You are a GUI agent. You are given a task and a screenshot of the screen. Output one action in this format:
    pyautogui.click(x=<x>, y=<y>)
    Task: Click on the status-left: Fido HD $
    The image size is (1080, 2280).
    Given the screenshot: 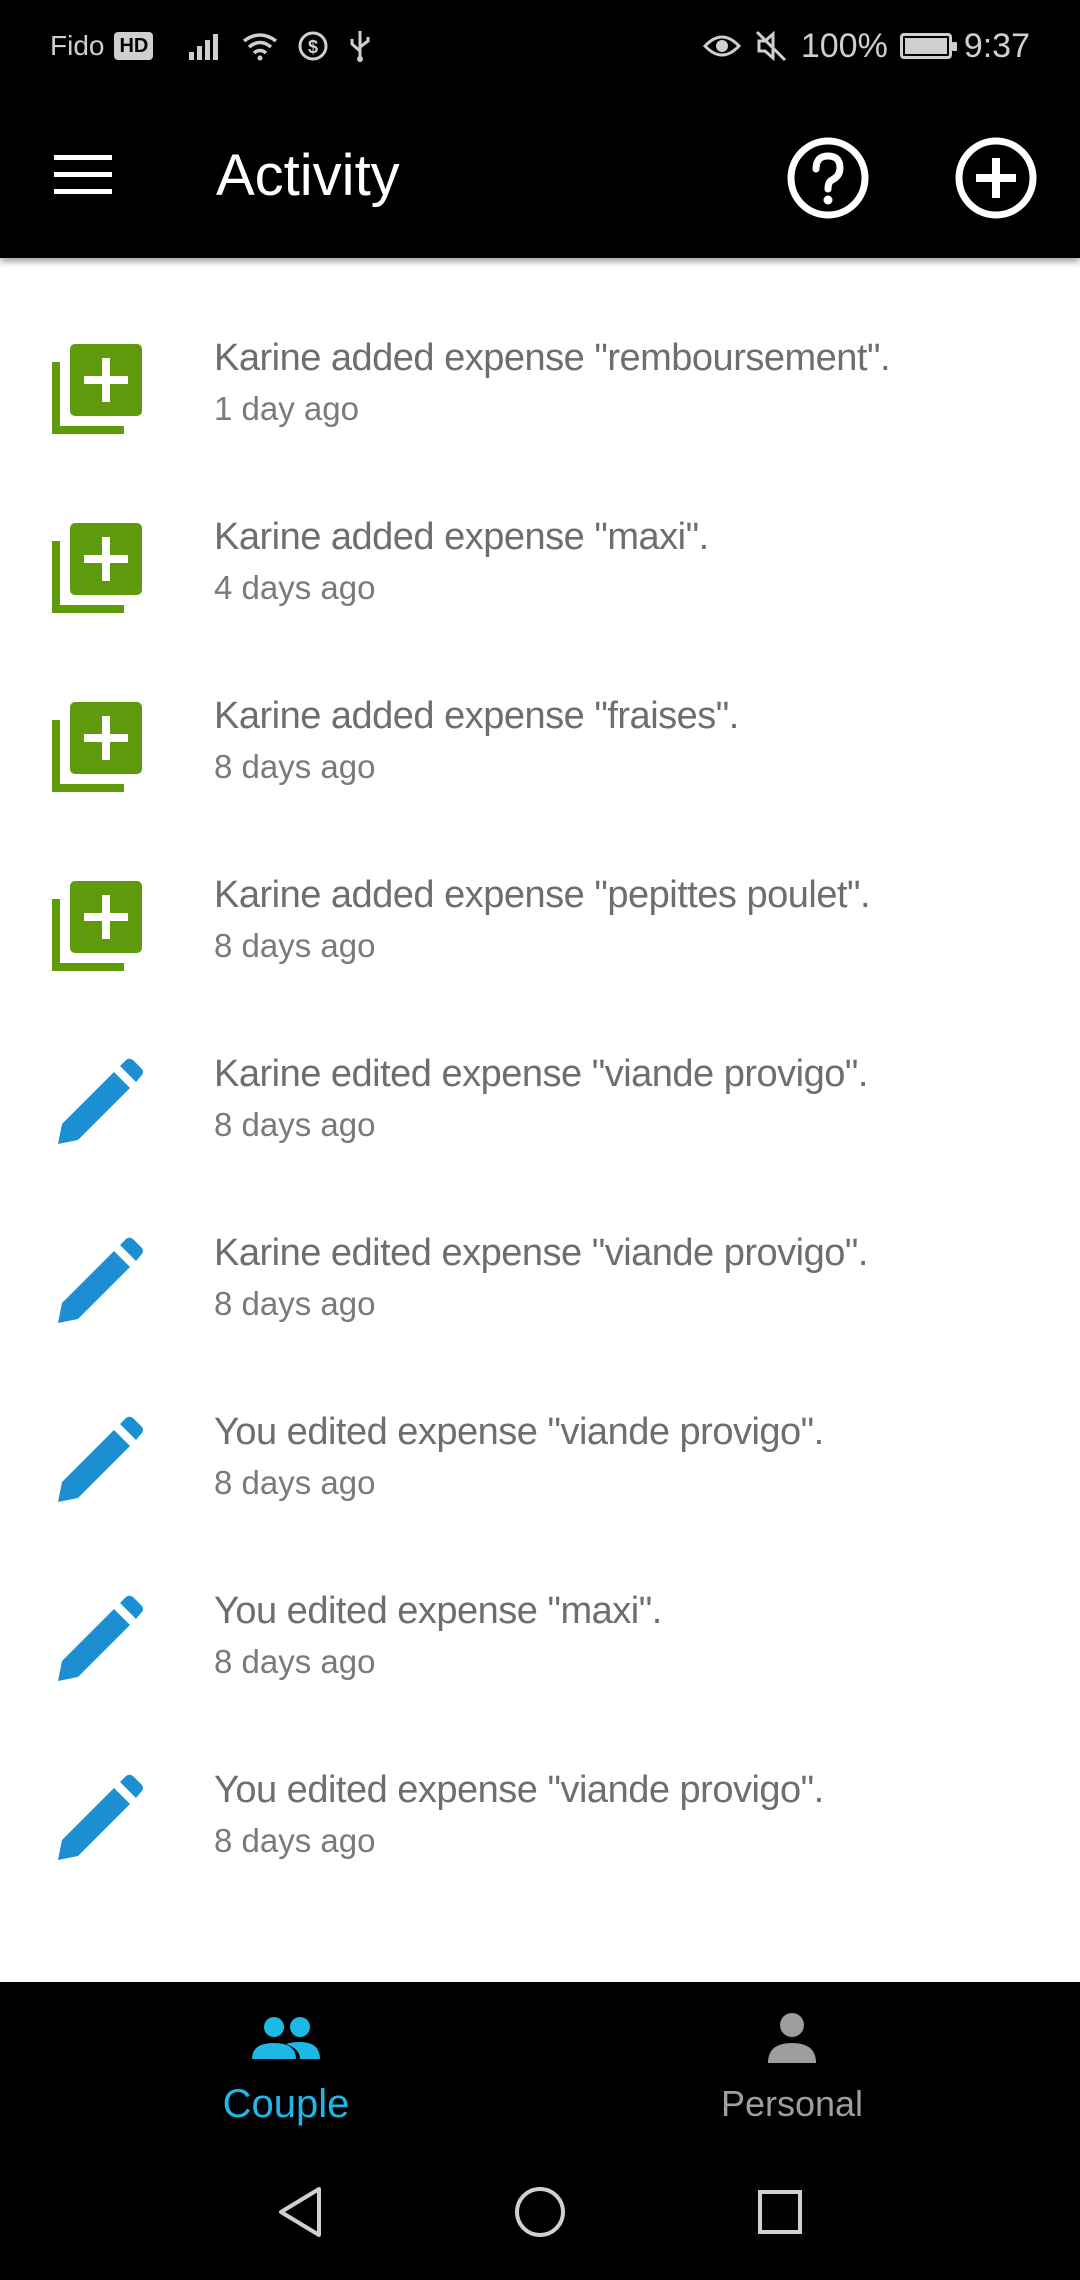 What is the action you would take?
    pyautogui.click(x=211, y=46)
    